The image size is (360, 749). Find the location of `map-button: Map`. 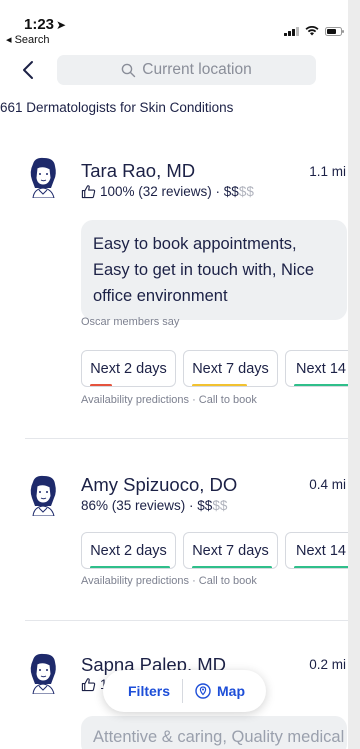

map-button: Map is located at coordinates (220, 691).